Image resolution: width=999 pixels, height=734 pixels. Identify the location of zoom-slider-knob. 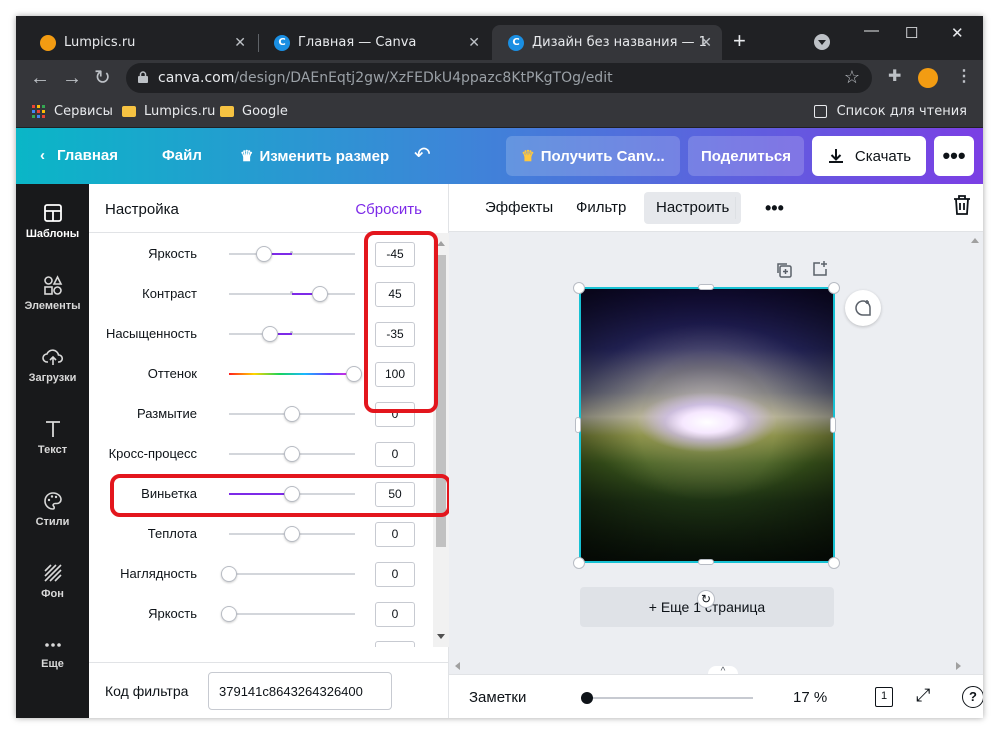
(587, 698).